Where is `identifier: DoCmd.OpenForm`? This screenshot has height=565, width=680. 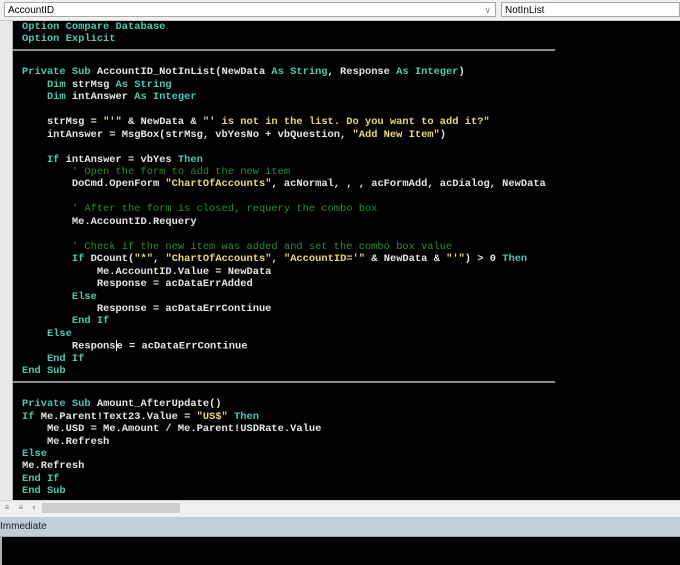
identifier: DoCmd.OpenForm is located at coordinates (94, 184).